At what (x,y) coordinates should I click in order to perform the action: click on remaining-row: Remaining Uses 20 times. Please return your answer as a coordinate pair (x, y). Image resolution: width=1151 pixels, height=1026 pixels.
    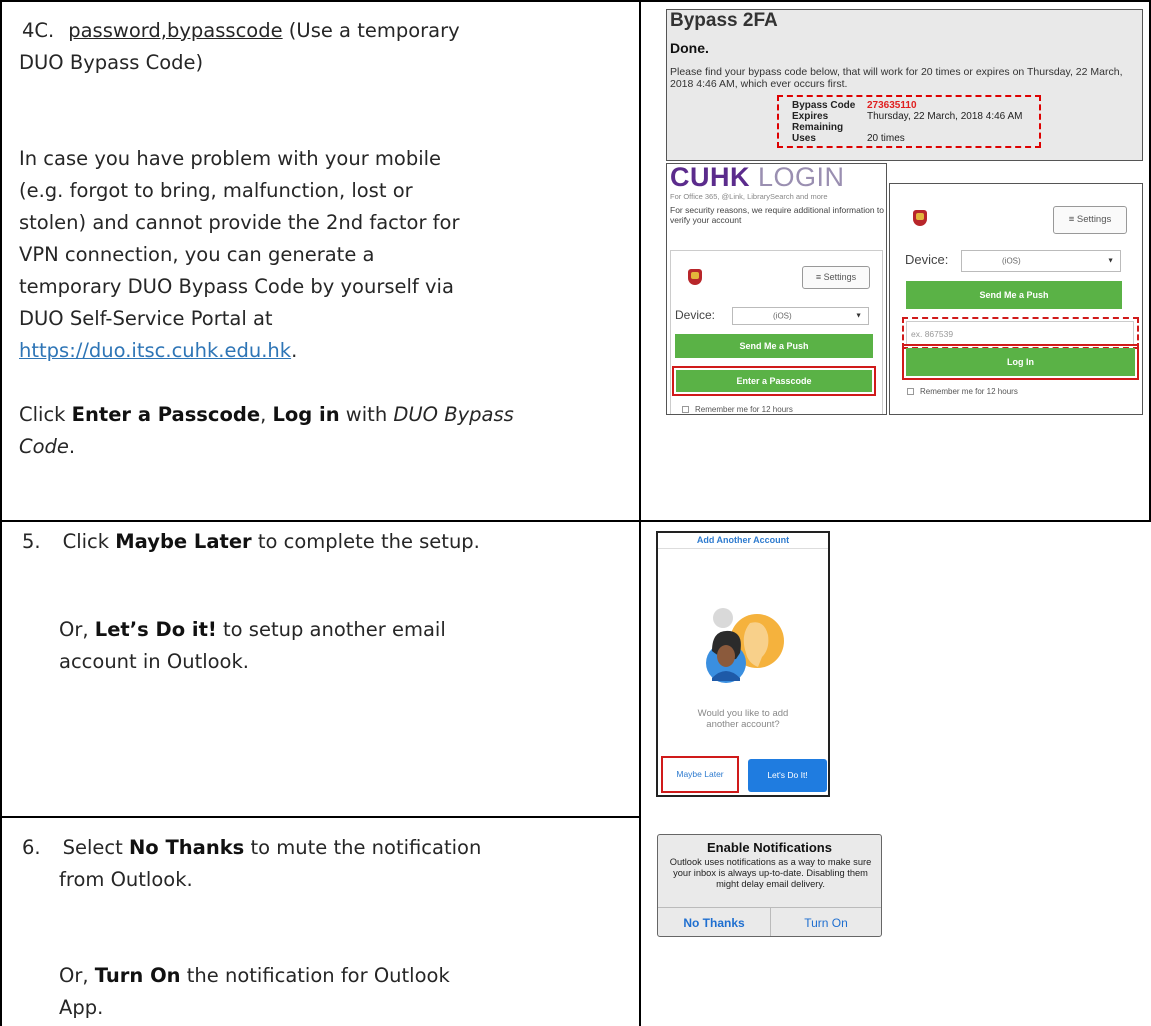
    Looking at the image, I should click on (848, 133).